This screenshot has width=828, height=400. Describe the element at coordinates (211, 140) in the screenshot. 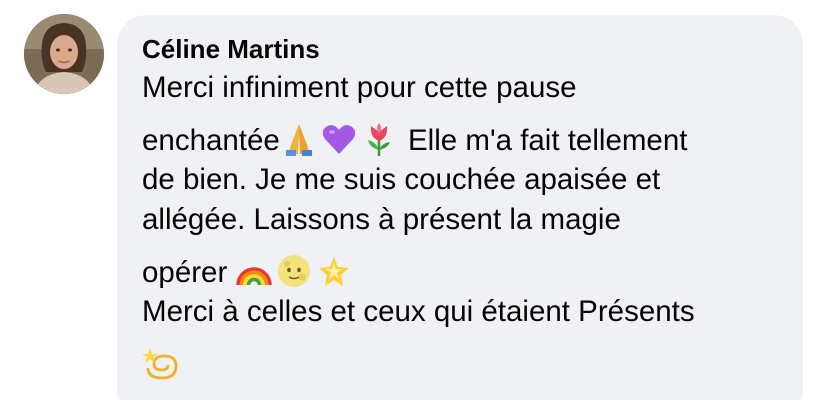

I see `comment-text: enchantée` at that location.